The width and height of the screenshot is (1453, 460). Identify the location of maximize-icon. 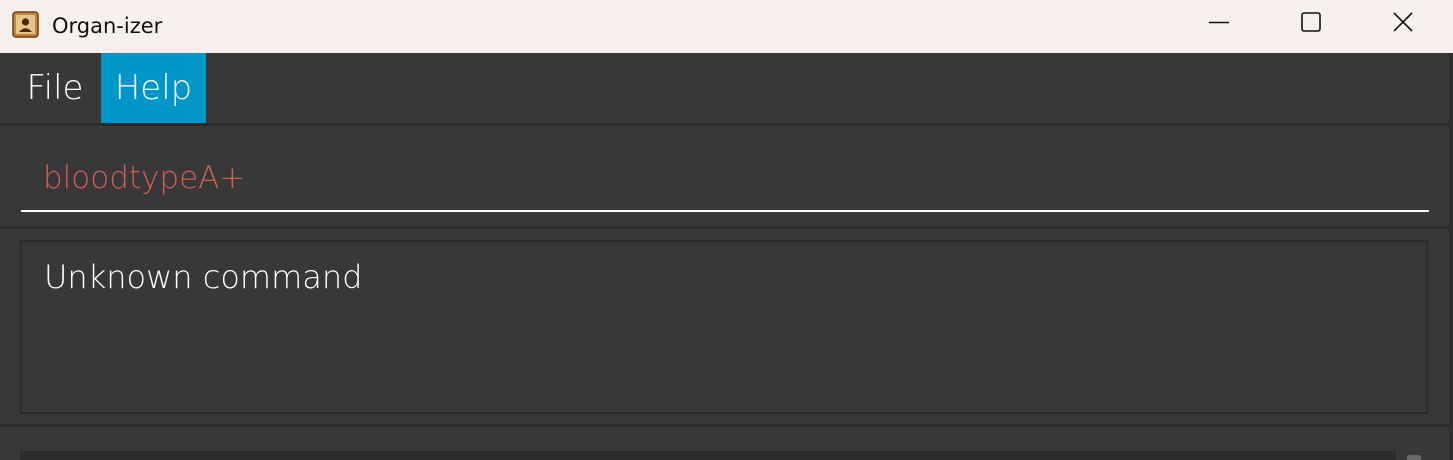
(1311, 24).